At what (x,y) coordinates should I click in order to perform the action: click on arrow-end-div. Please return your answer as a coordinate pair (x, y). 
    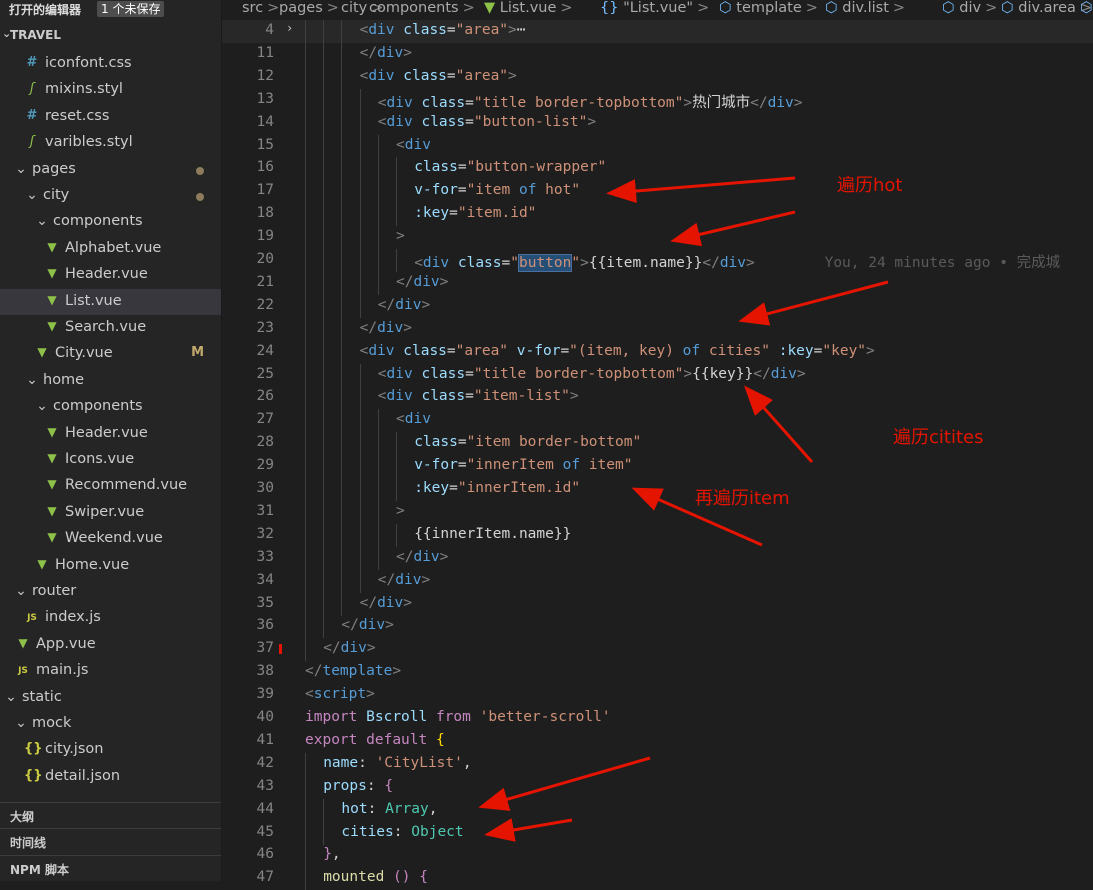
    Looking at the image, I should click on (813, 303).